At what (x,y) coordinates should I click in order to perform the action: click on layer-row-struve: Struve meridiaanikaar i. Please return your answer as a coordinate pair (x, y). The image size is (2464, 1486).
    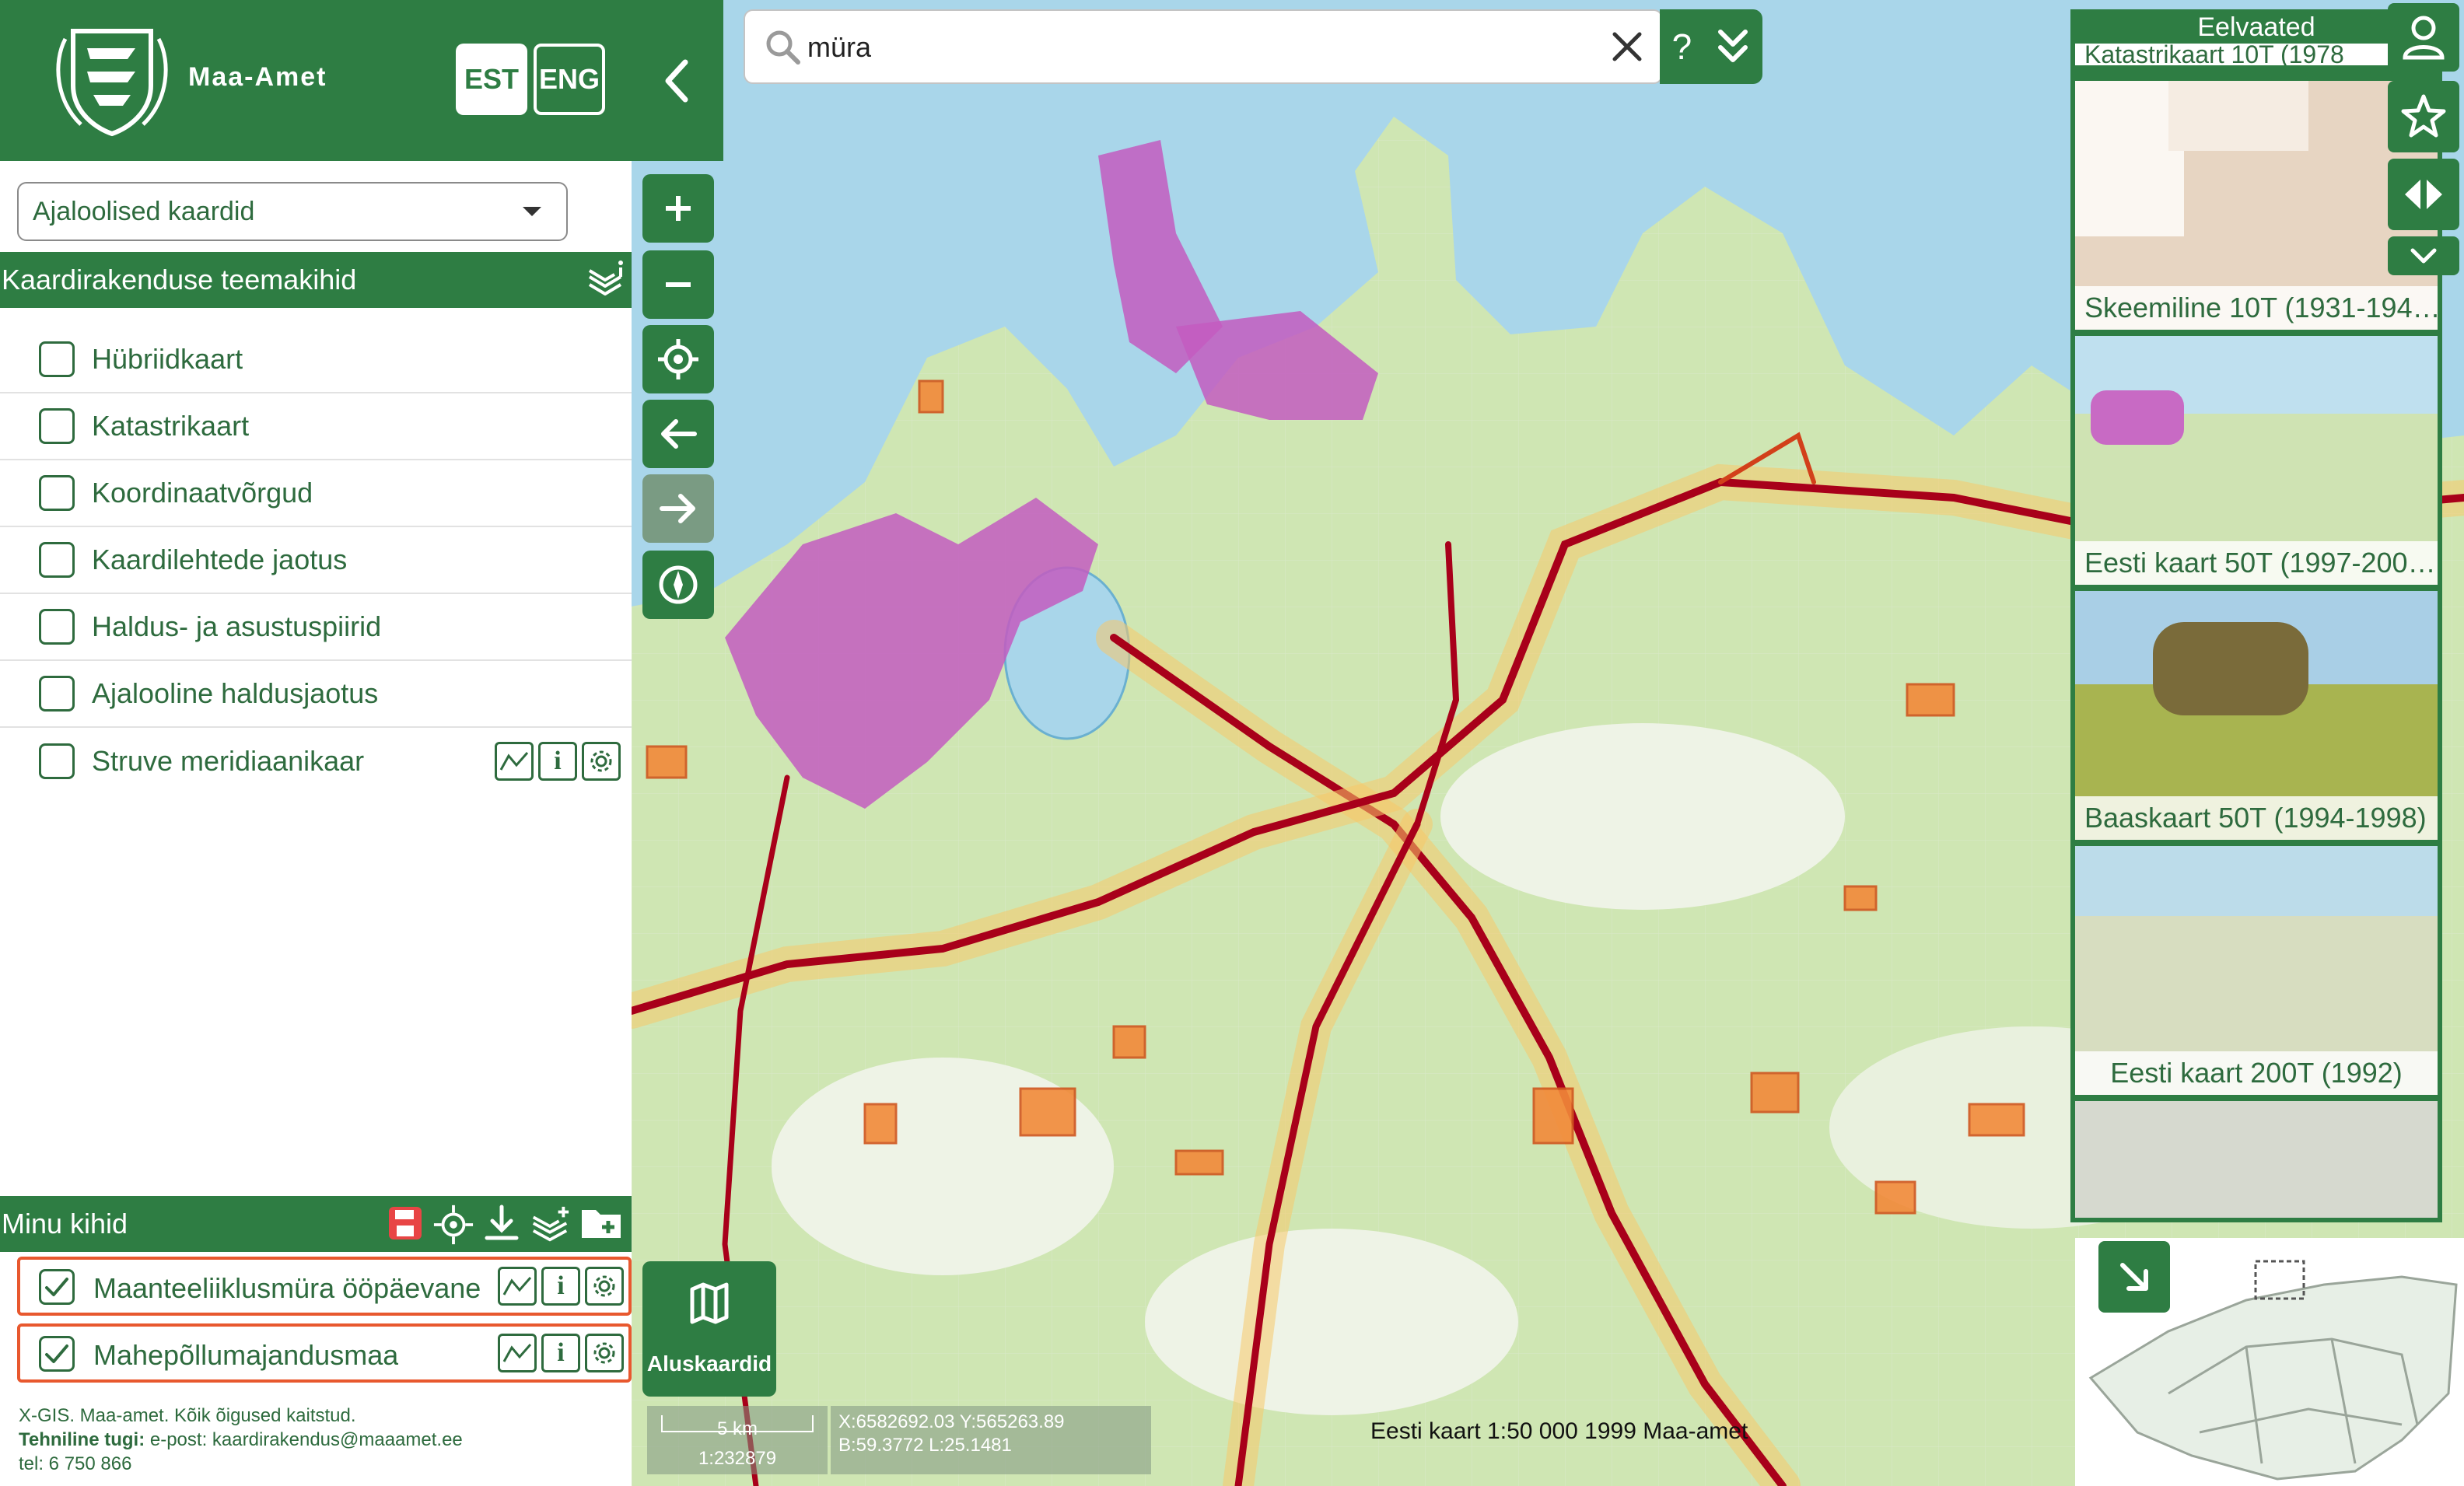
    Looking at the image, I should click on (316, 761).